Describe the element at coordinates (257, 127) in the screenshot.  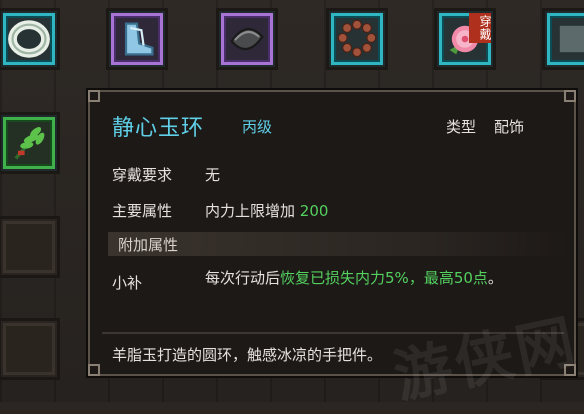
I see `item-grade: 丙级` at that location.